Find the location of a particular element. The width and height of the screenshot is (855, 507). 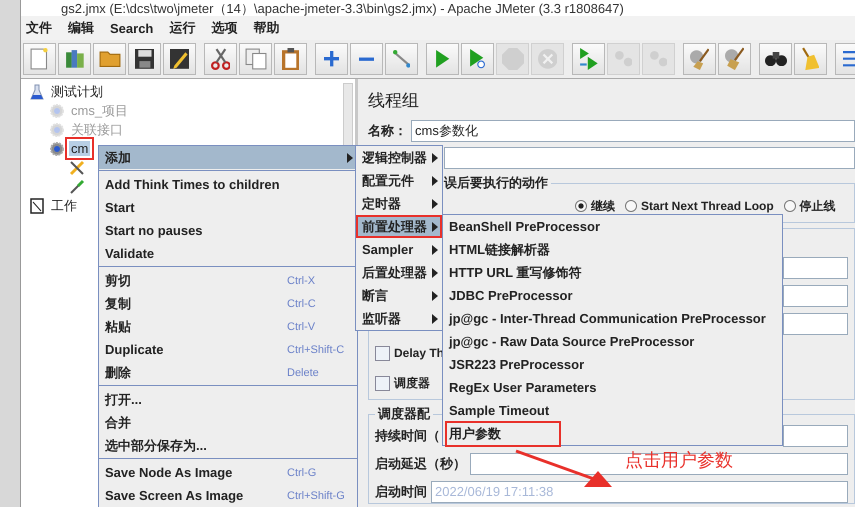

menu-item: 删除 Delete is located at coordinates (228, 372).